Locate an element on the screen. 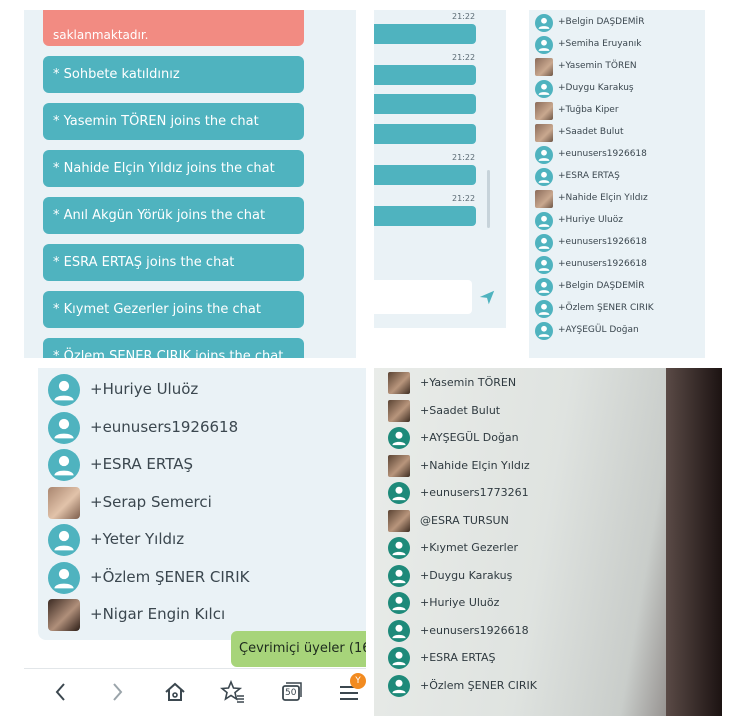  scrollbar is located at coordinates (488, 199).